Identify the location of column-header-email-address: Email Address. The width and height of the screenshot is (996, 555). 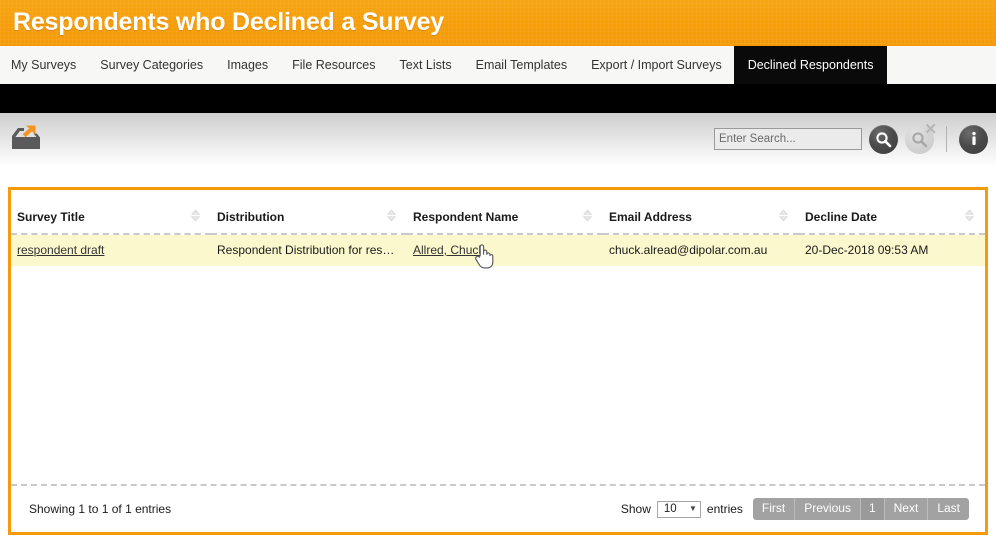
(701, 212).